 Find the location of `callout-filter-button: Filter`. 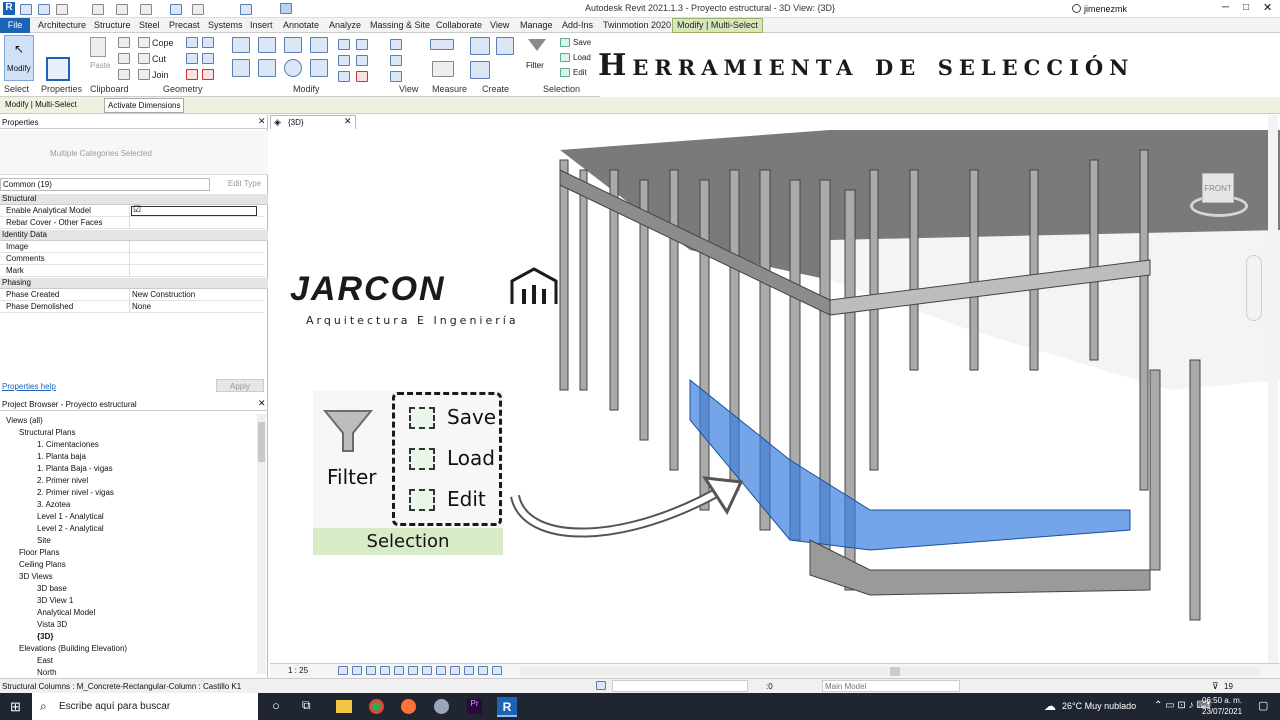

callout-filter-button: Filter is located at coordinates (353, 460).